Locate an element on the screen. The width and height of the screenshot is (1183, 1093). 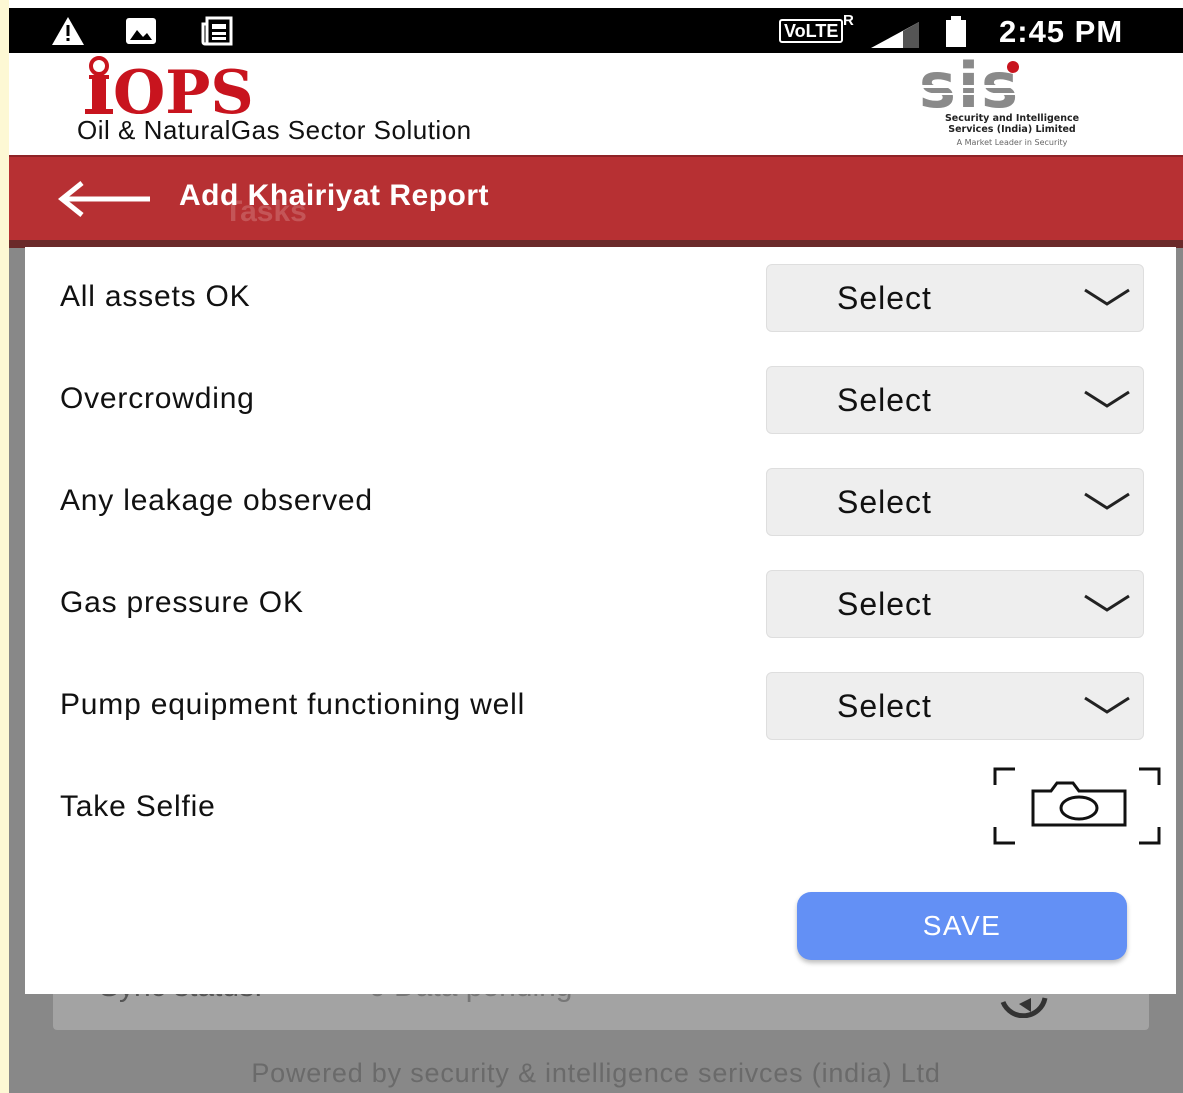
form-row-leakage: Any leakage observed Select is located at coordinates (600, 503).